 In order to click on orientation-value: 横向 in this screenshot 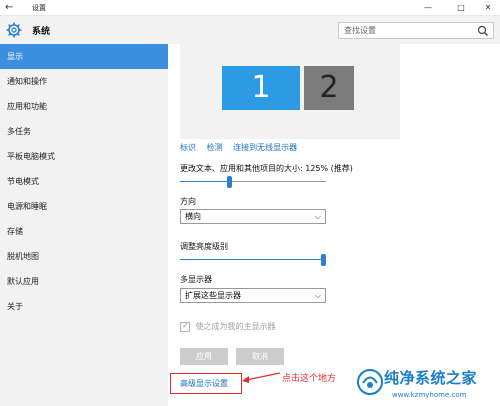, I will do `click(193, 216)`.